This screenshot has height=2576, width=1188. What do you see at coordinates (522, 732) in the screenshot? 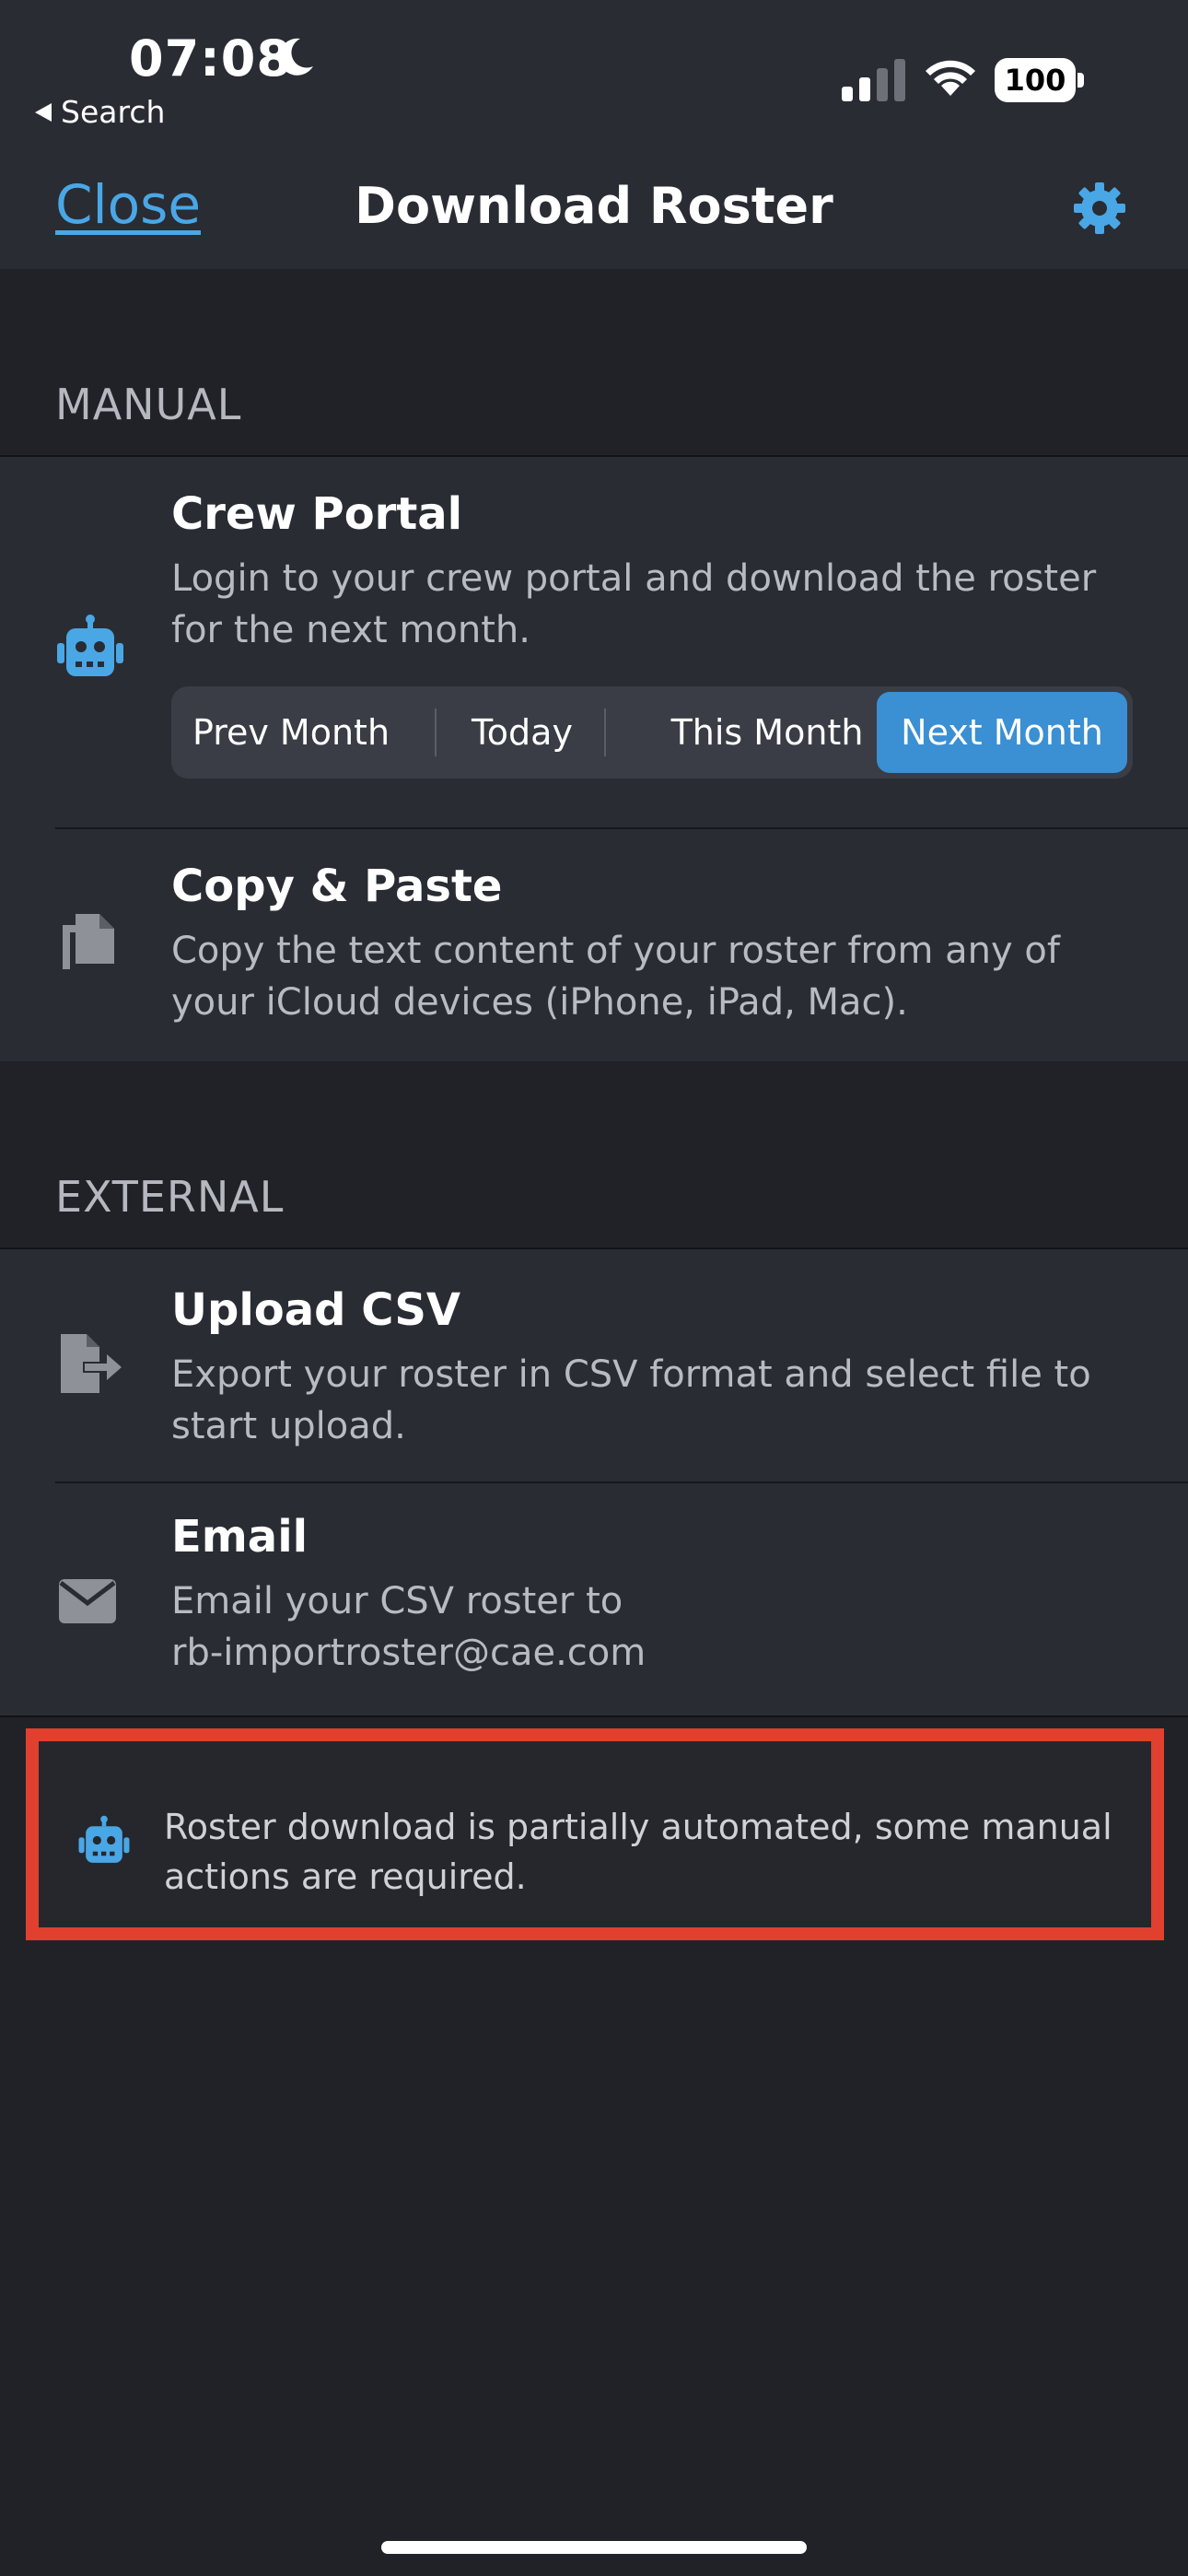
I see `segment-today: Today` at bounding box center [522, 732].